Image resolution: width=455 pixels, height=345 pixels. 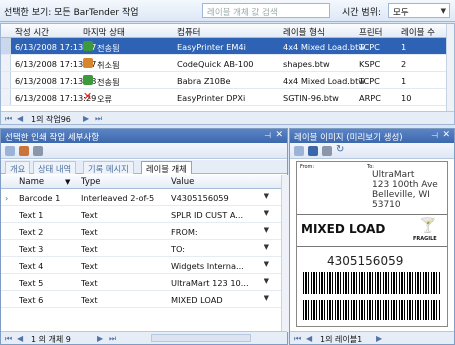 I want to click on details-toolbar, so click(x=144, y=151).